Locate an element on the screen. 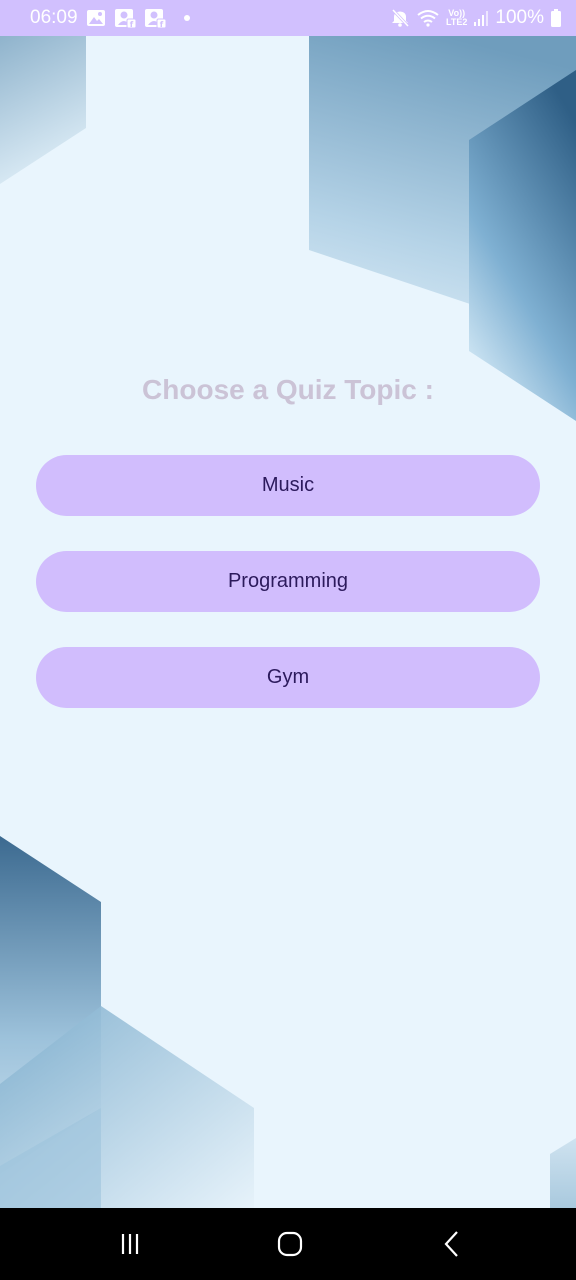 This screenshot has width=576, height=1280. wifi-icon is located at coordinates (428, 18).